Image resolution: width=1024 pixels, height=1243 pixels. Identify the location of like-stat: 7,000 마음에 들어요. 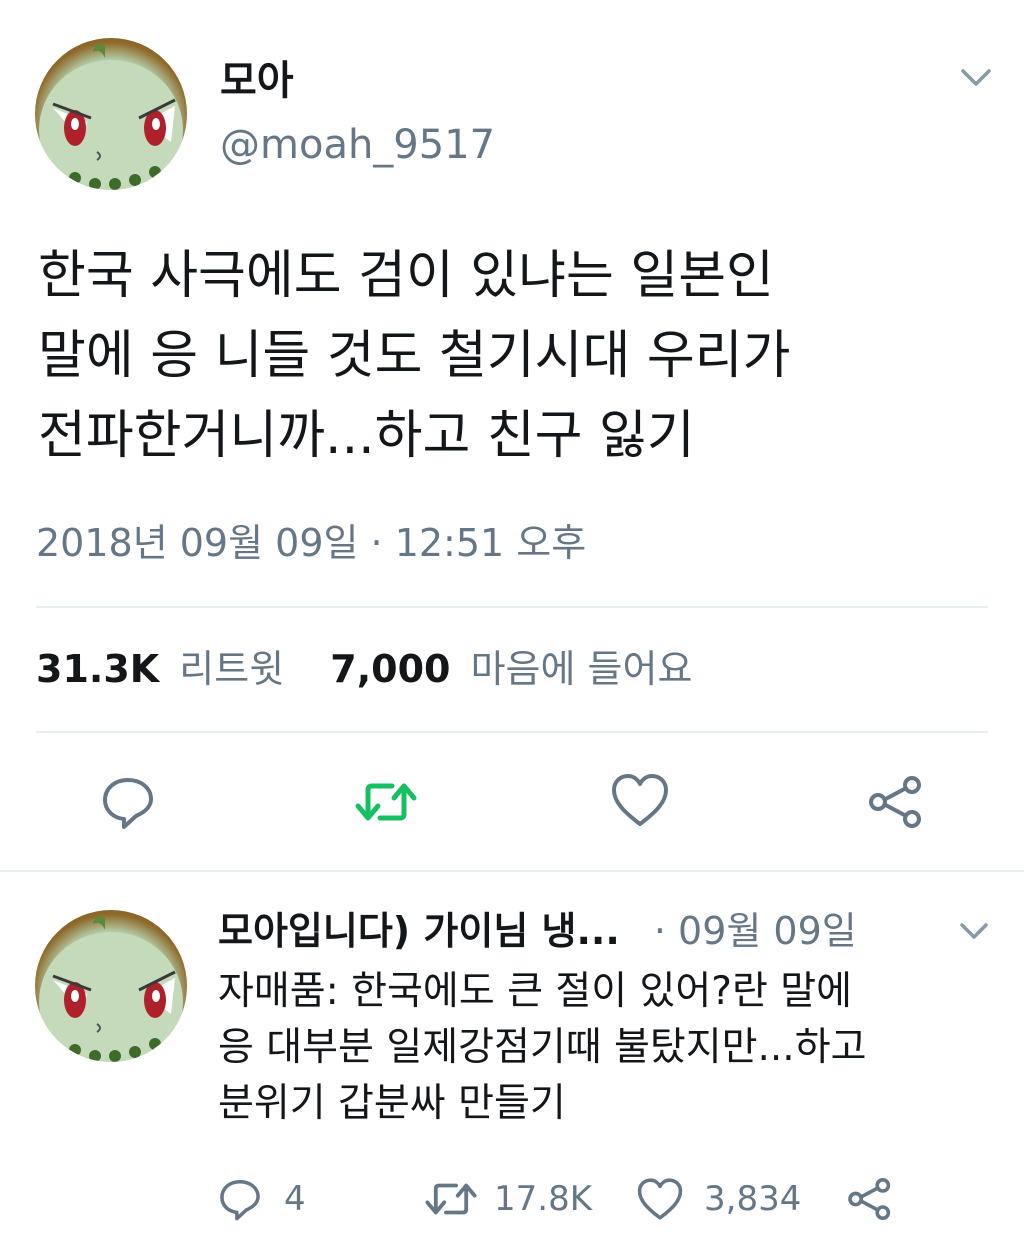
(511, 669).